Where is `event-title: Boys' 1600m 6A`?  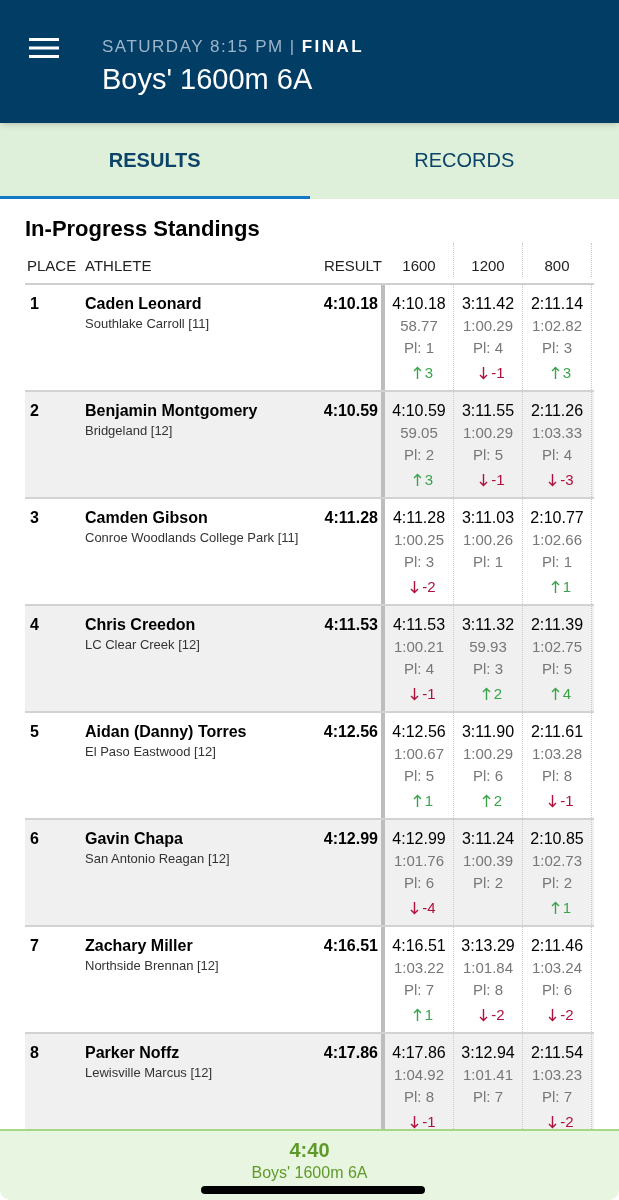 event-title: Boys' 1600m 6A is located at coordinates (208, 79).